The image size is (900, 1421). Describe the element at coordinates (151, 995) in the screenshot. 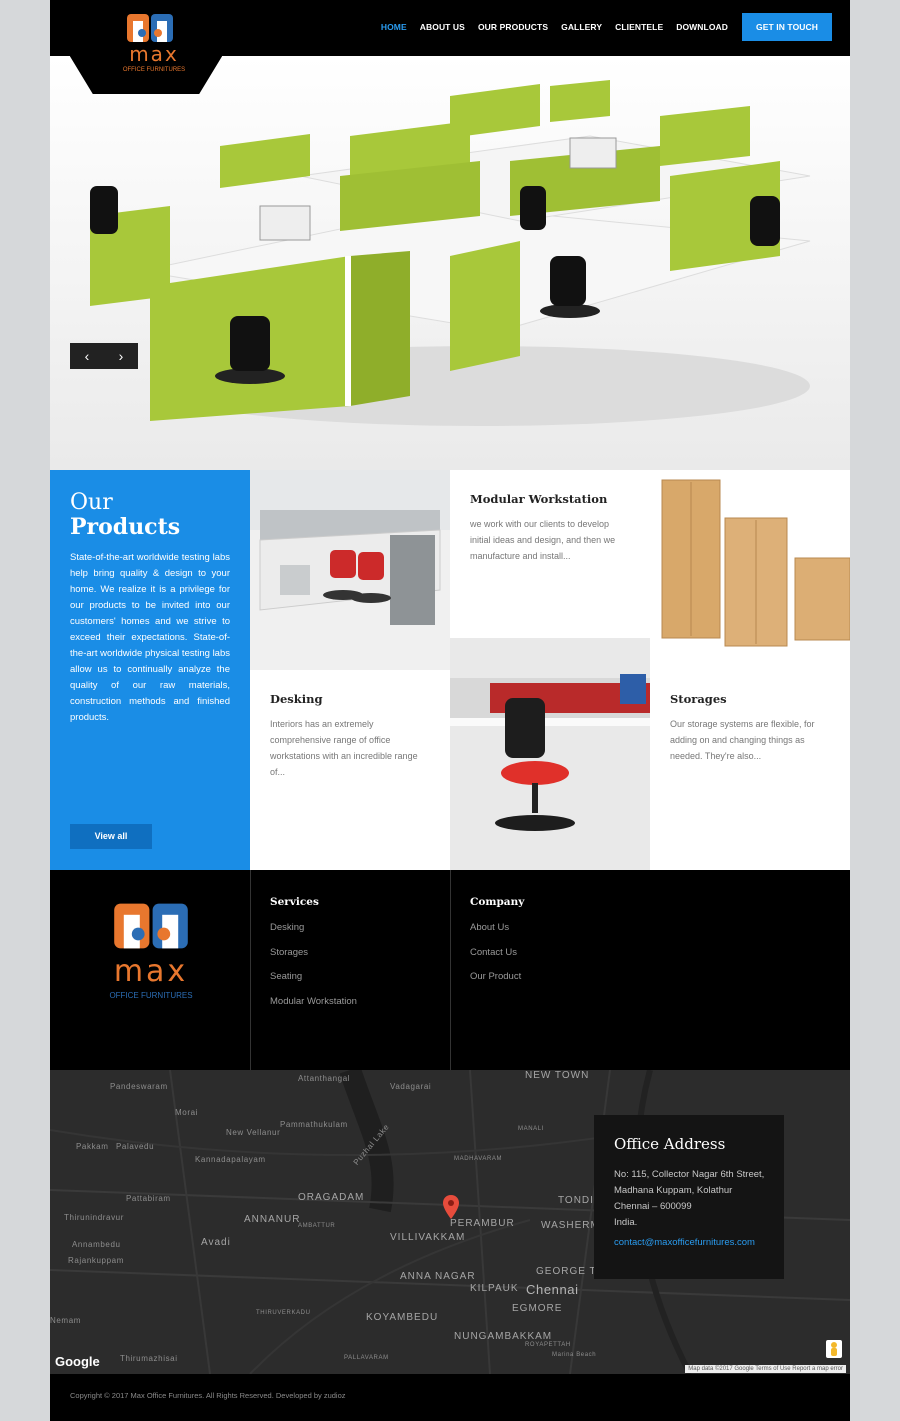

I see `footer-logo-tagline: OFFICE FURNITURES` at that location.